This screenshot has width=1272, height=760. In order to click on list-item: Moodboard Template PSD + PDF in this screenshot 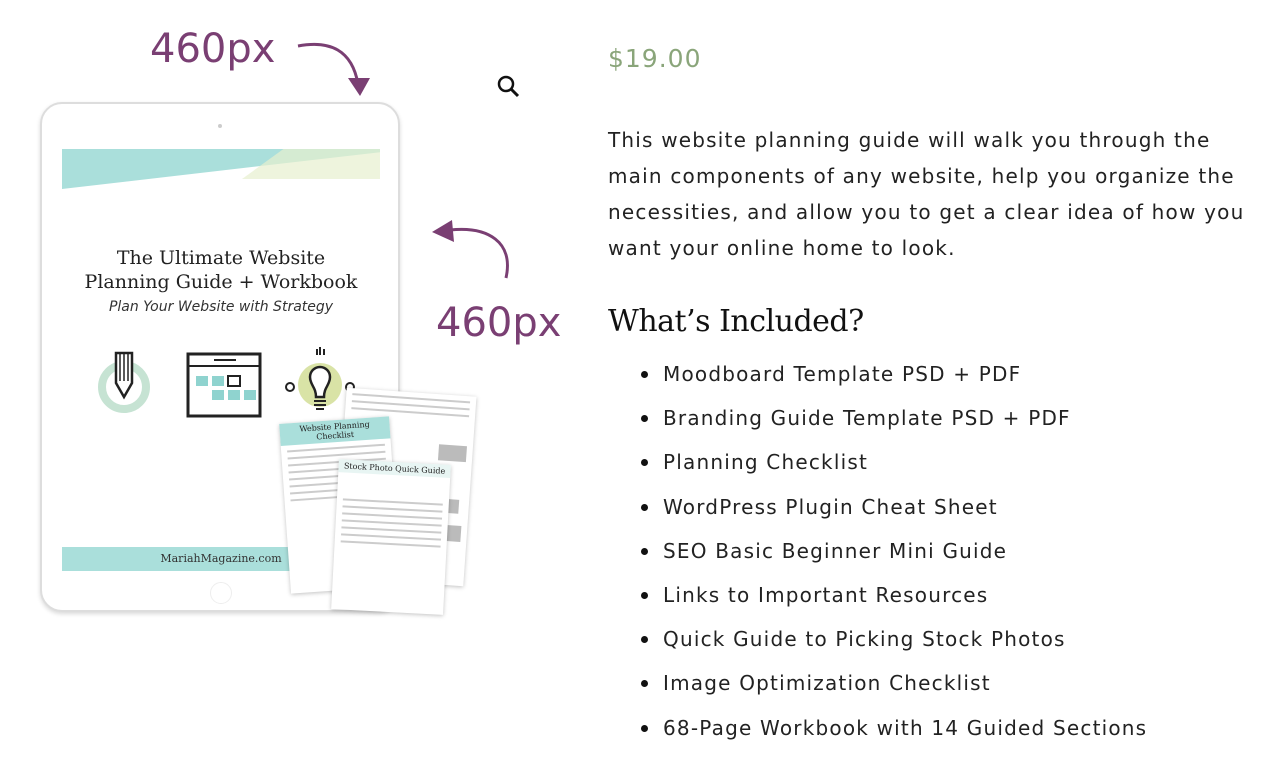, I will do `click(893, 380)`.